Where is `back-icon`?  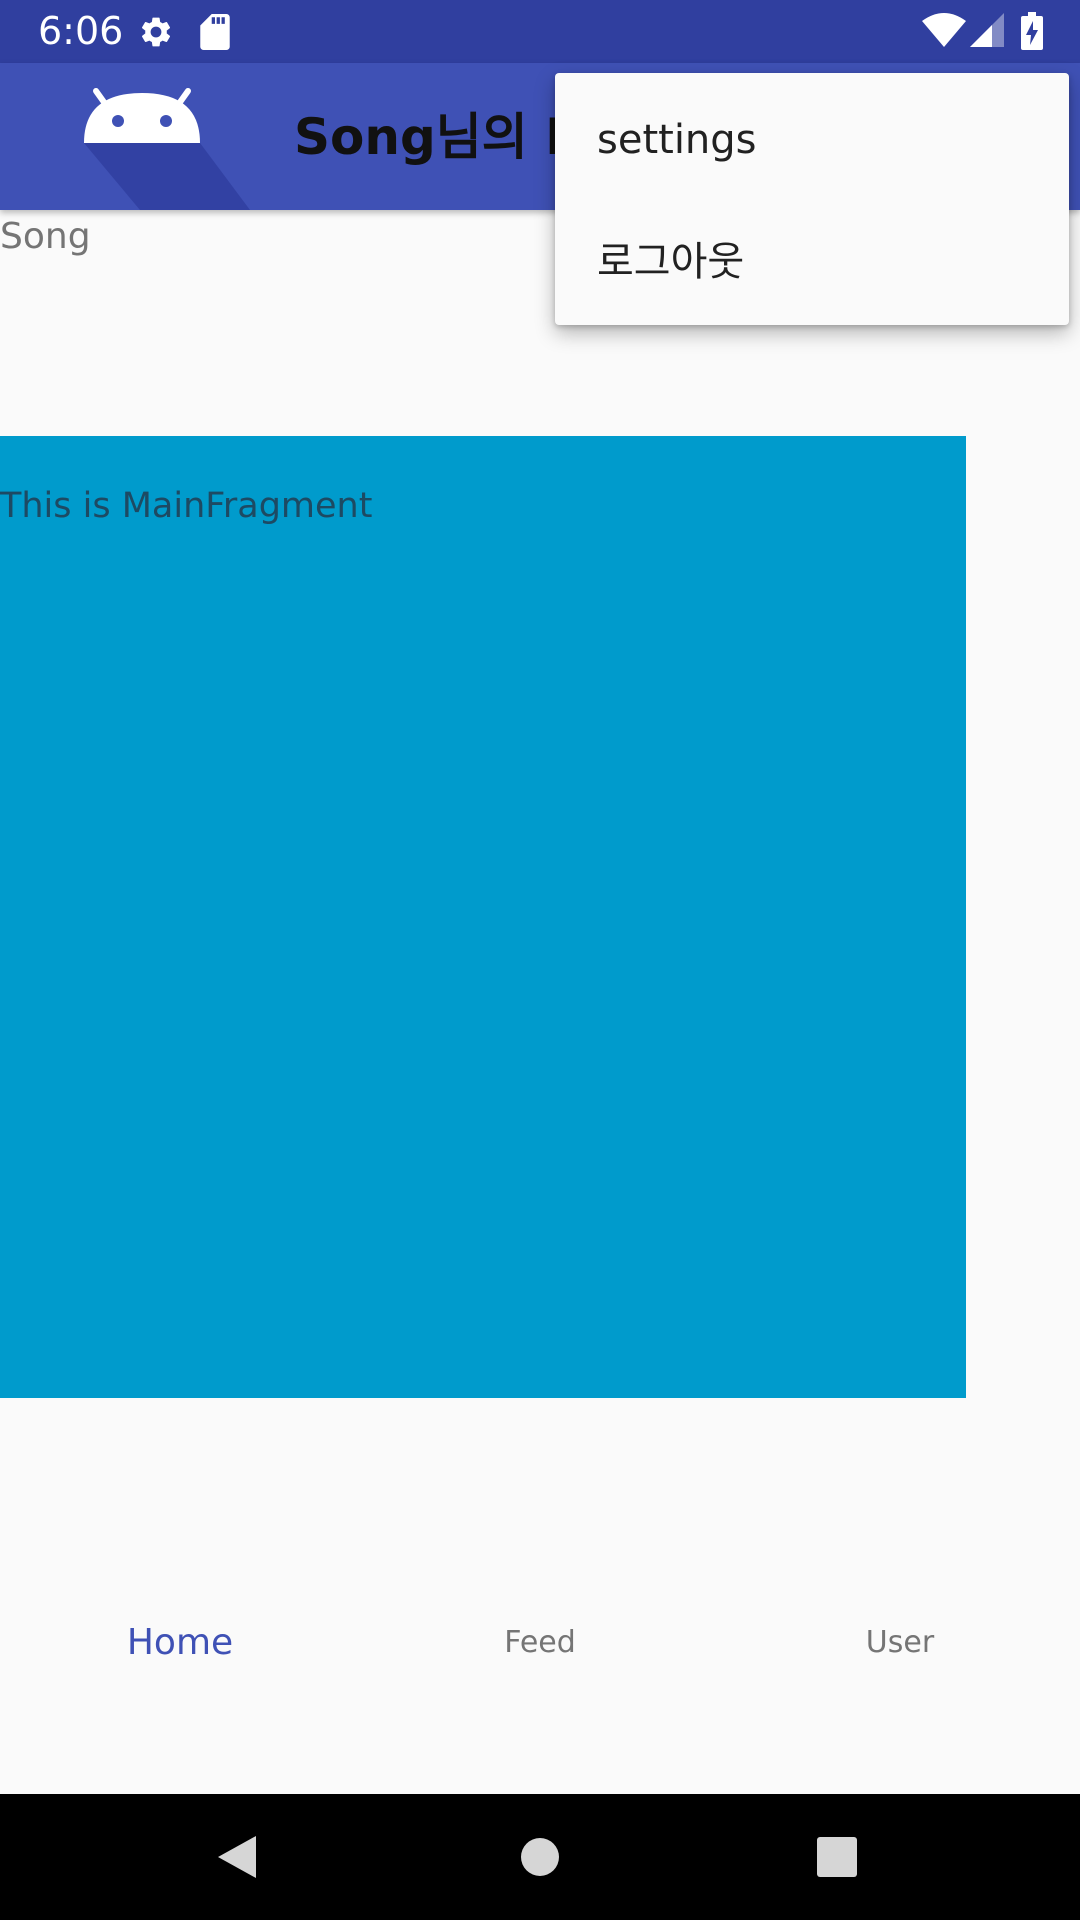
back-icon is located at coordinates (237, 1857).